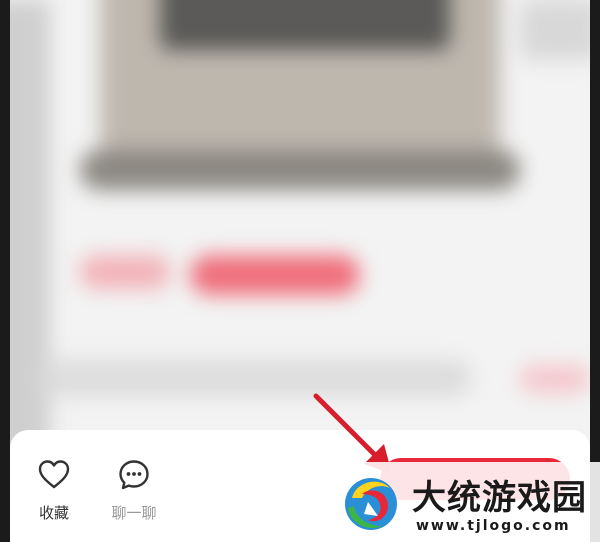 Image resolution: width=600 pixels, height=542 pixels. I want to click on chat-button: 聊一聊, so click(134, 490).